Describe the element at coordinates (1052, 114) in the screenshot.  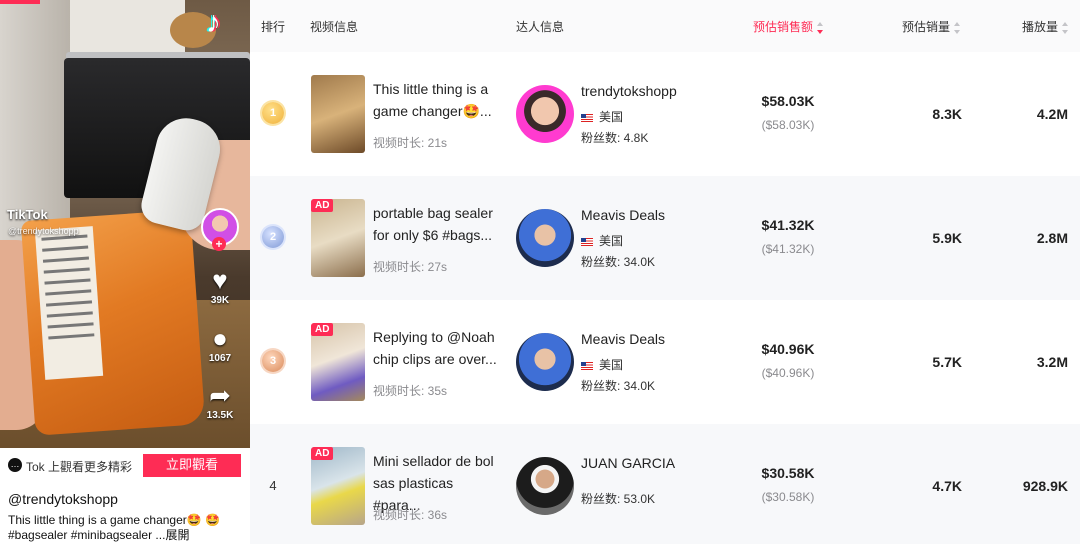
I see `play-count: 4.2M` at that location.